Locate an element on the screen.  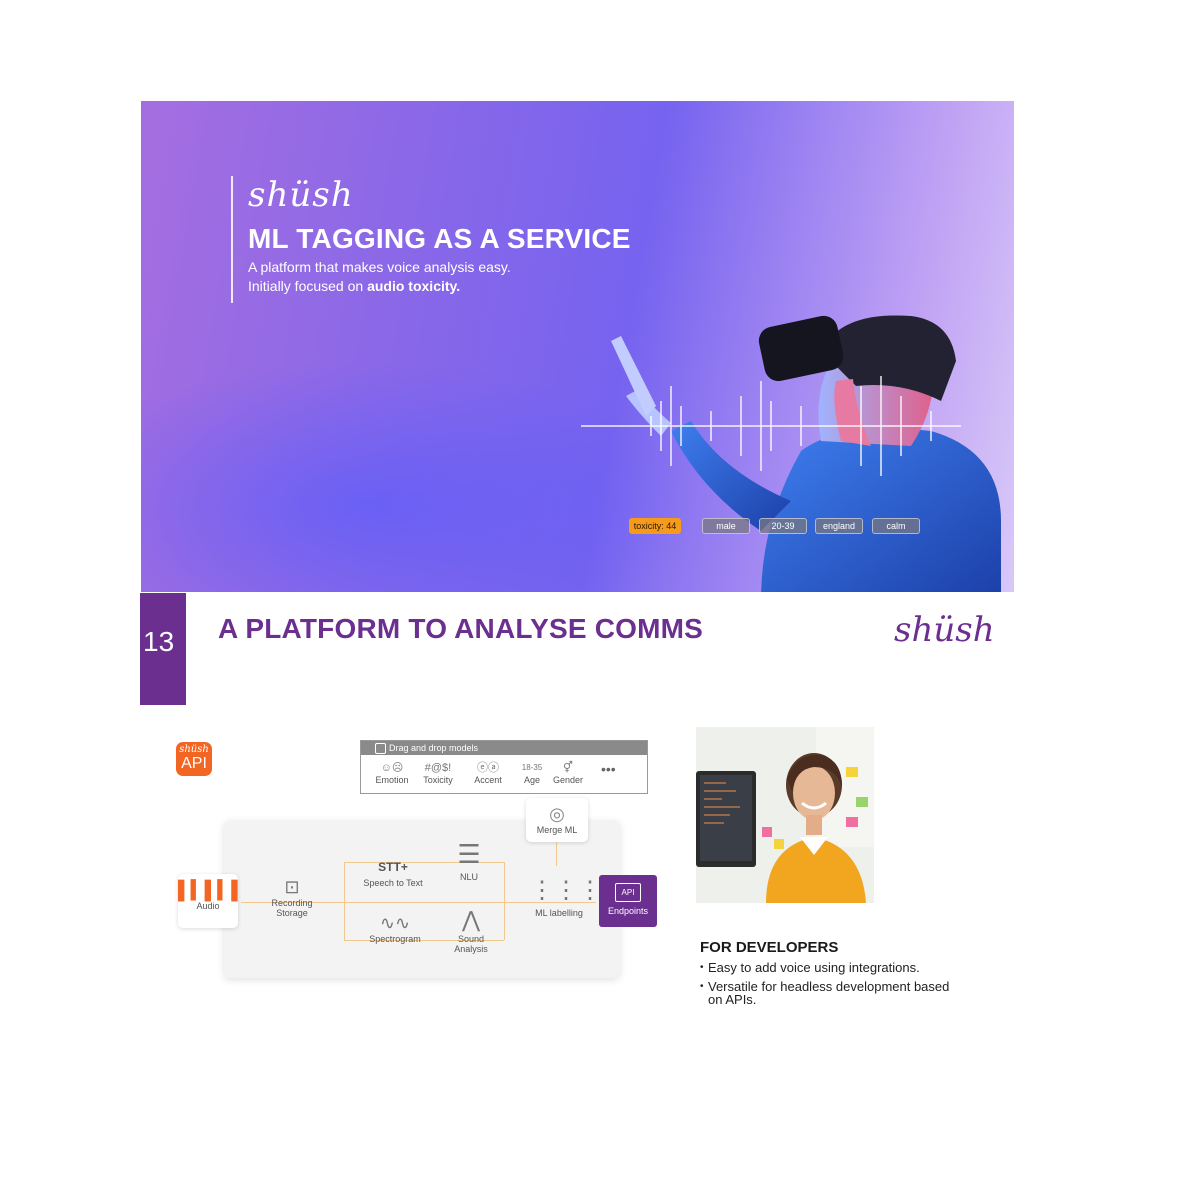
merge-icon: ◎ is located at coordinates (557, 814).